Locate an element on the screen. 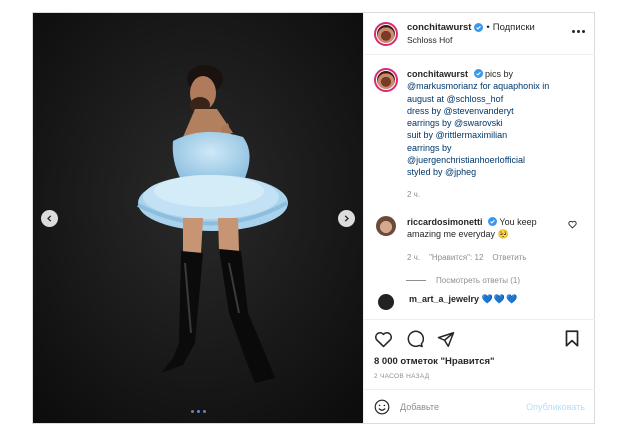 This screenshot has height=438, width=620. caption-line: dress by @stevenvanderyt is located at coordinates (496, 111).